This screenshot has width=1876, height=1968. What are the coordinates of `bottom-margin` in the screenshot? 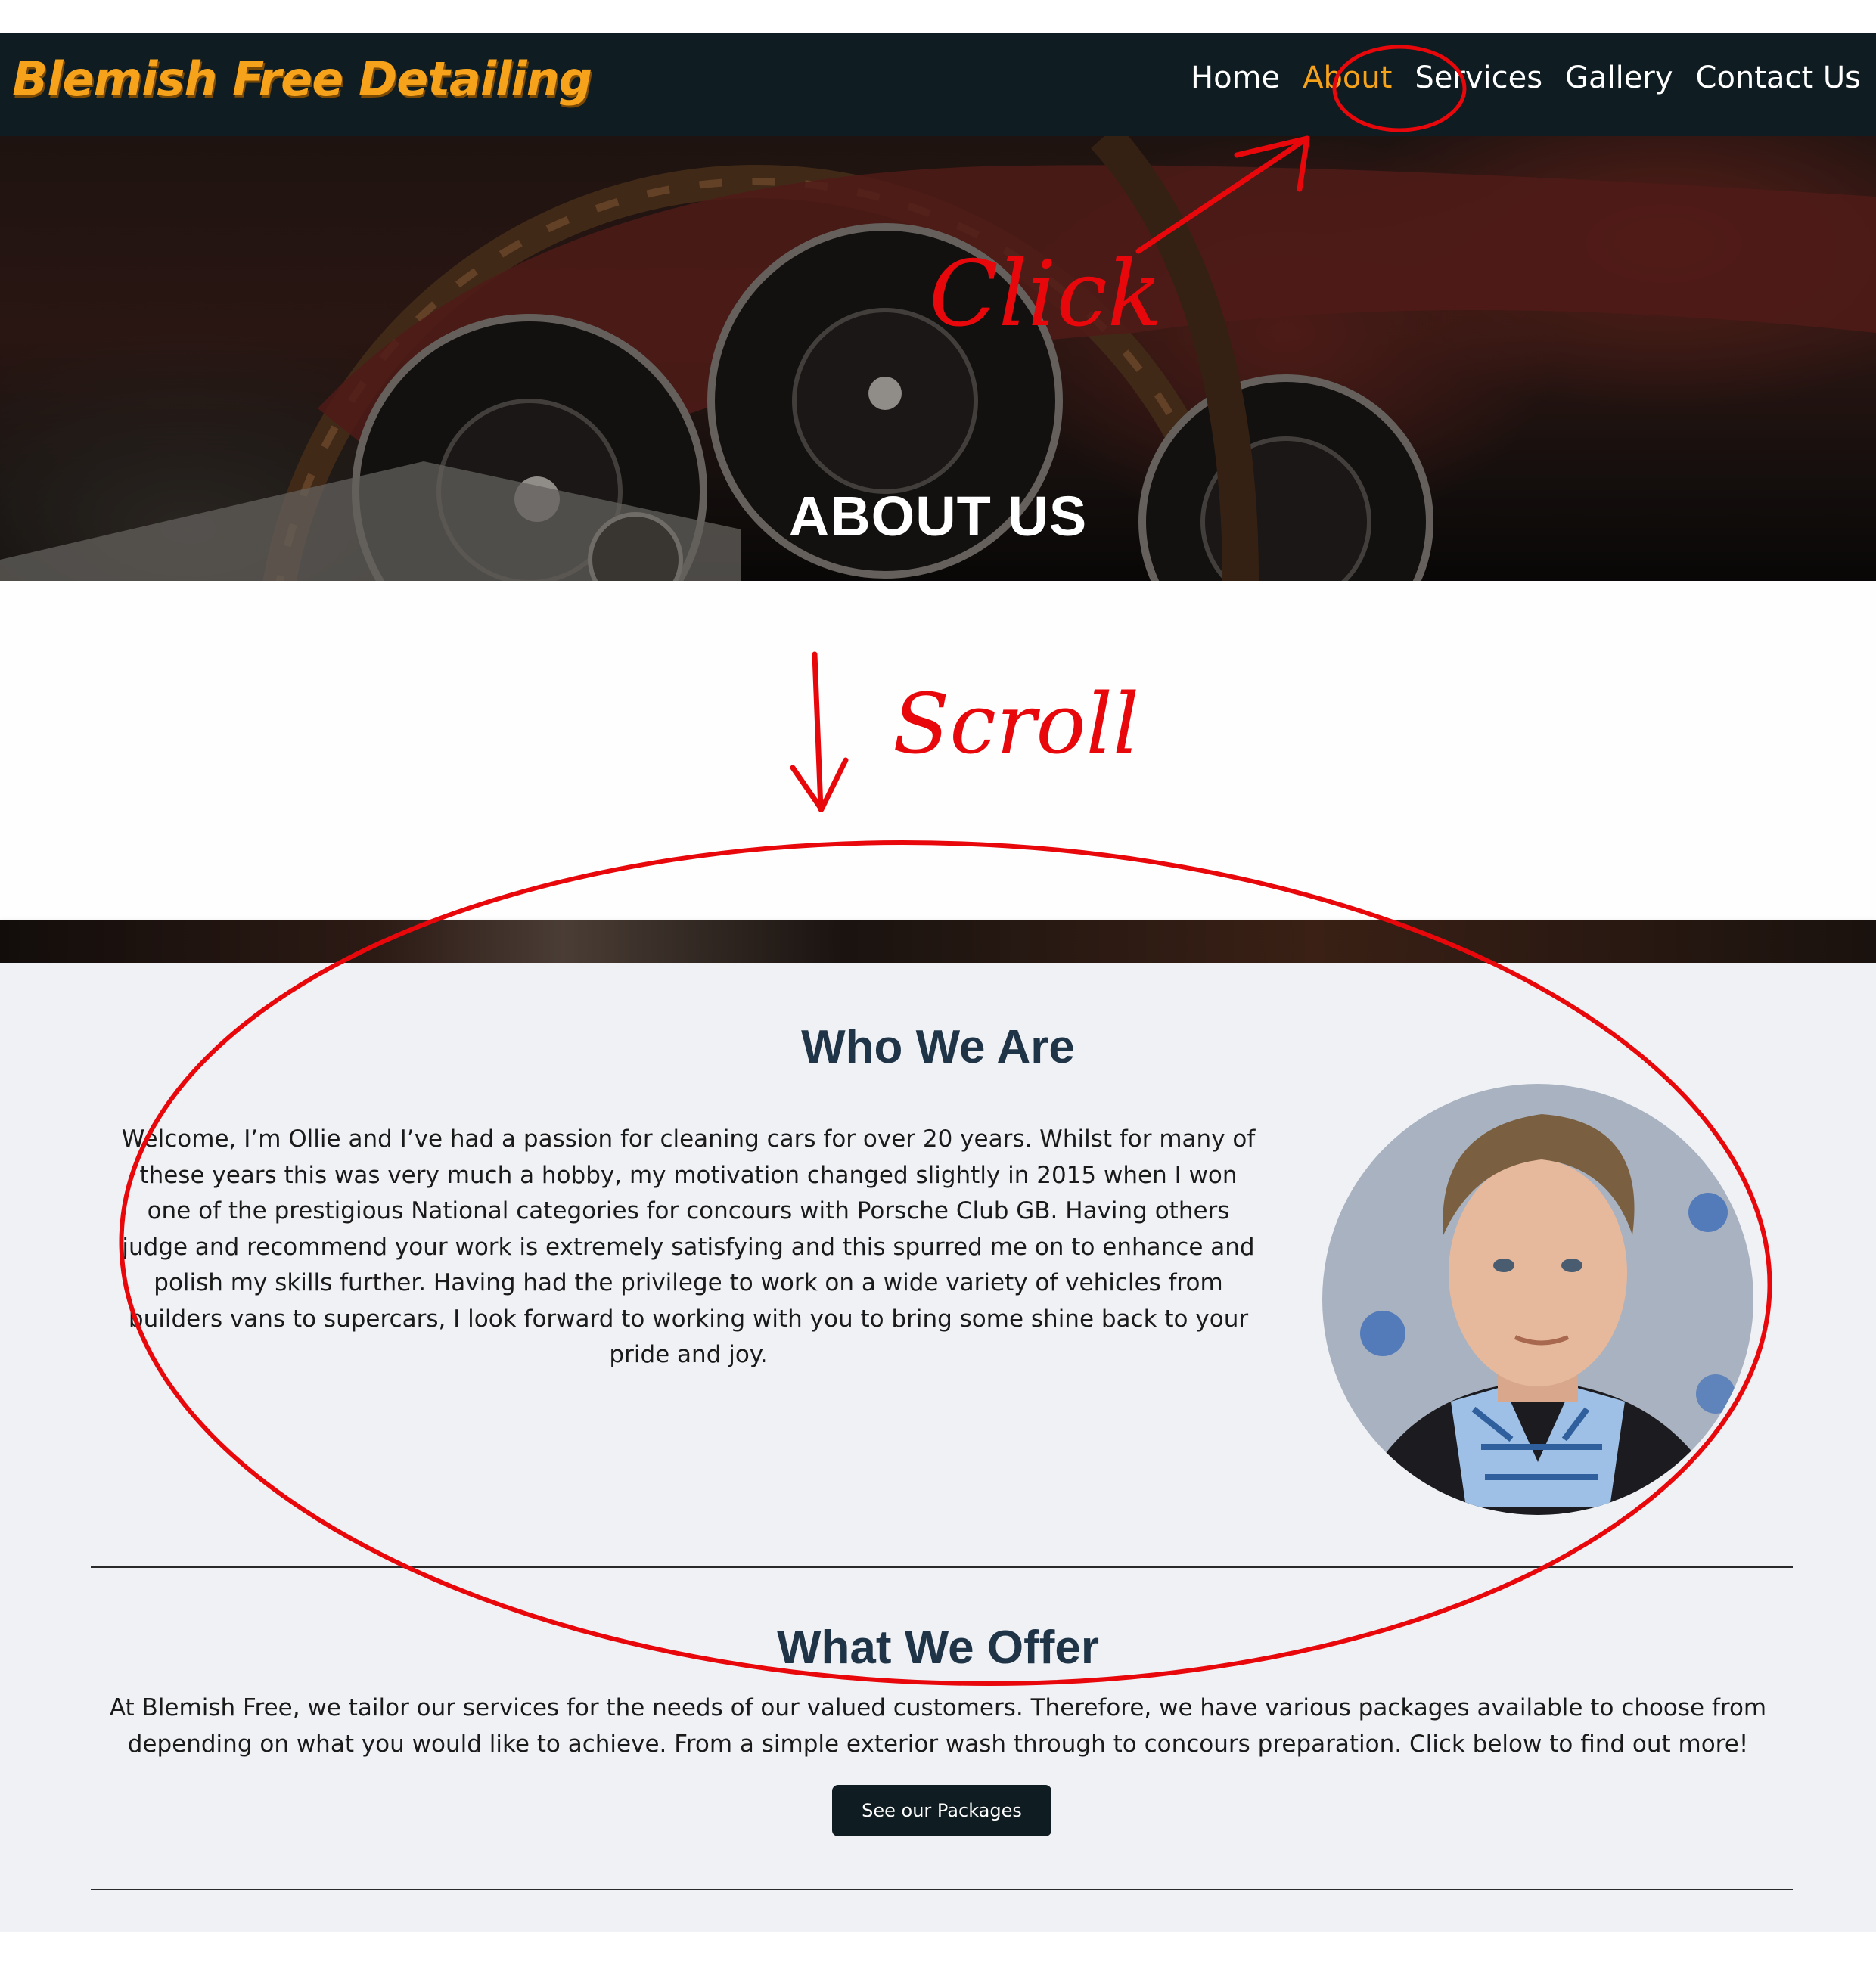 It's located at (938, 1950).